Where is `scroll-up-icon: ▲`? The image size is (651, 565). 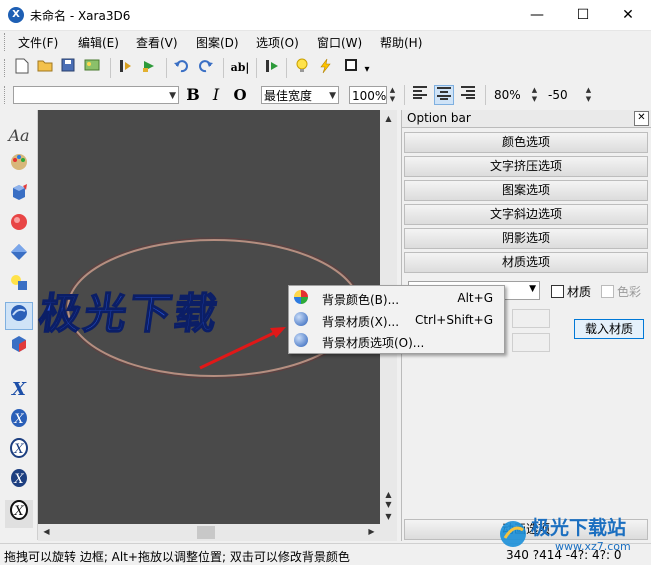 scroll-up-icon: ▲ is located at coordinates (388, 118).